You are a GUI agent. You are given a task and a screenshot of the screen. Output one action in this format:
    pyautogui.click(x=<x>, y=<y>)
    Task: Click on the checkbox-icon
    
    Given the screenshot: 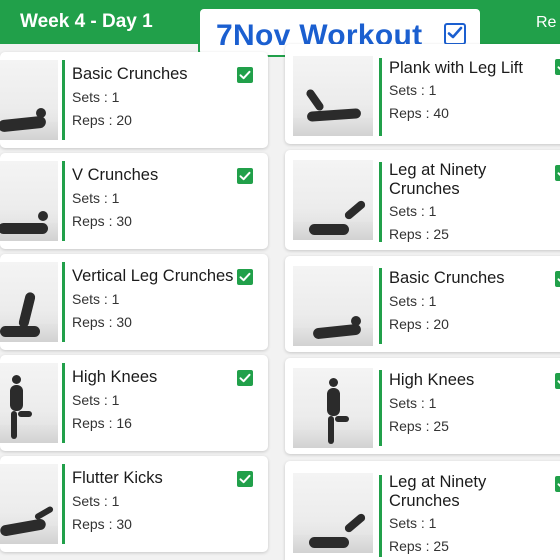 What is the action you would take?
    pyautogui.click(x=455, y=34)
    